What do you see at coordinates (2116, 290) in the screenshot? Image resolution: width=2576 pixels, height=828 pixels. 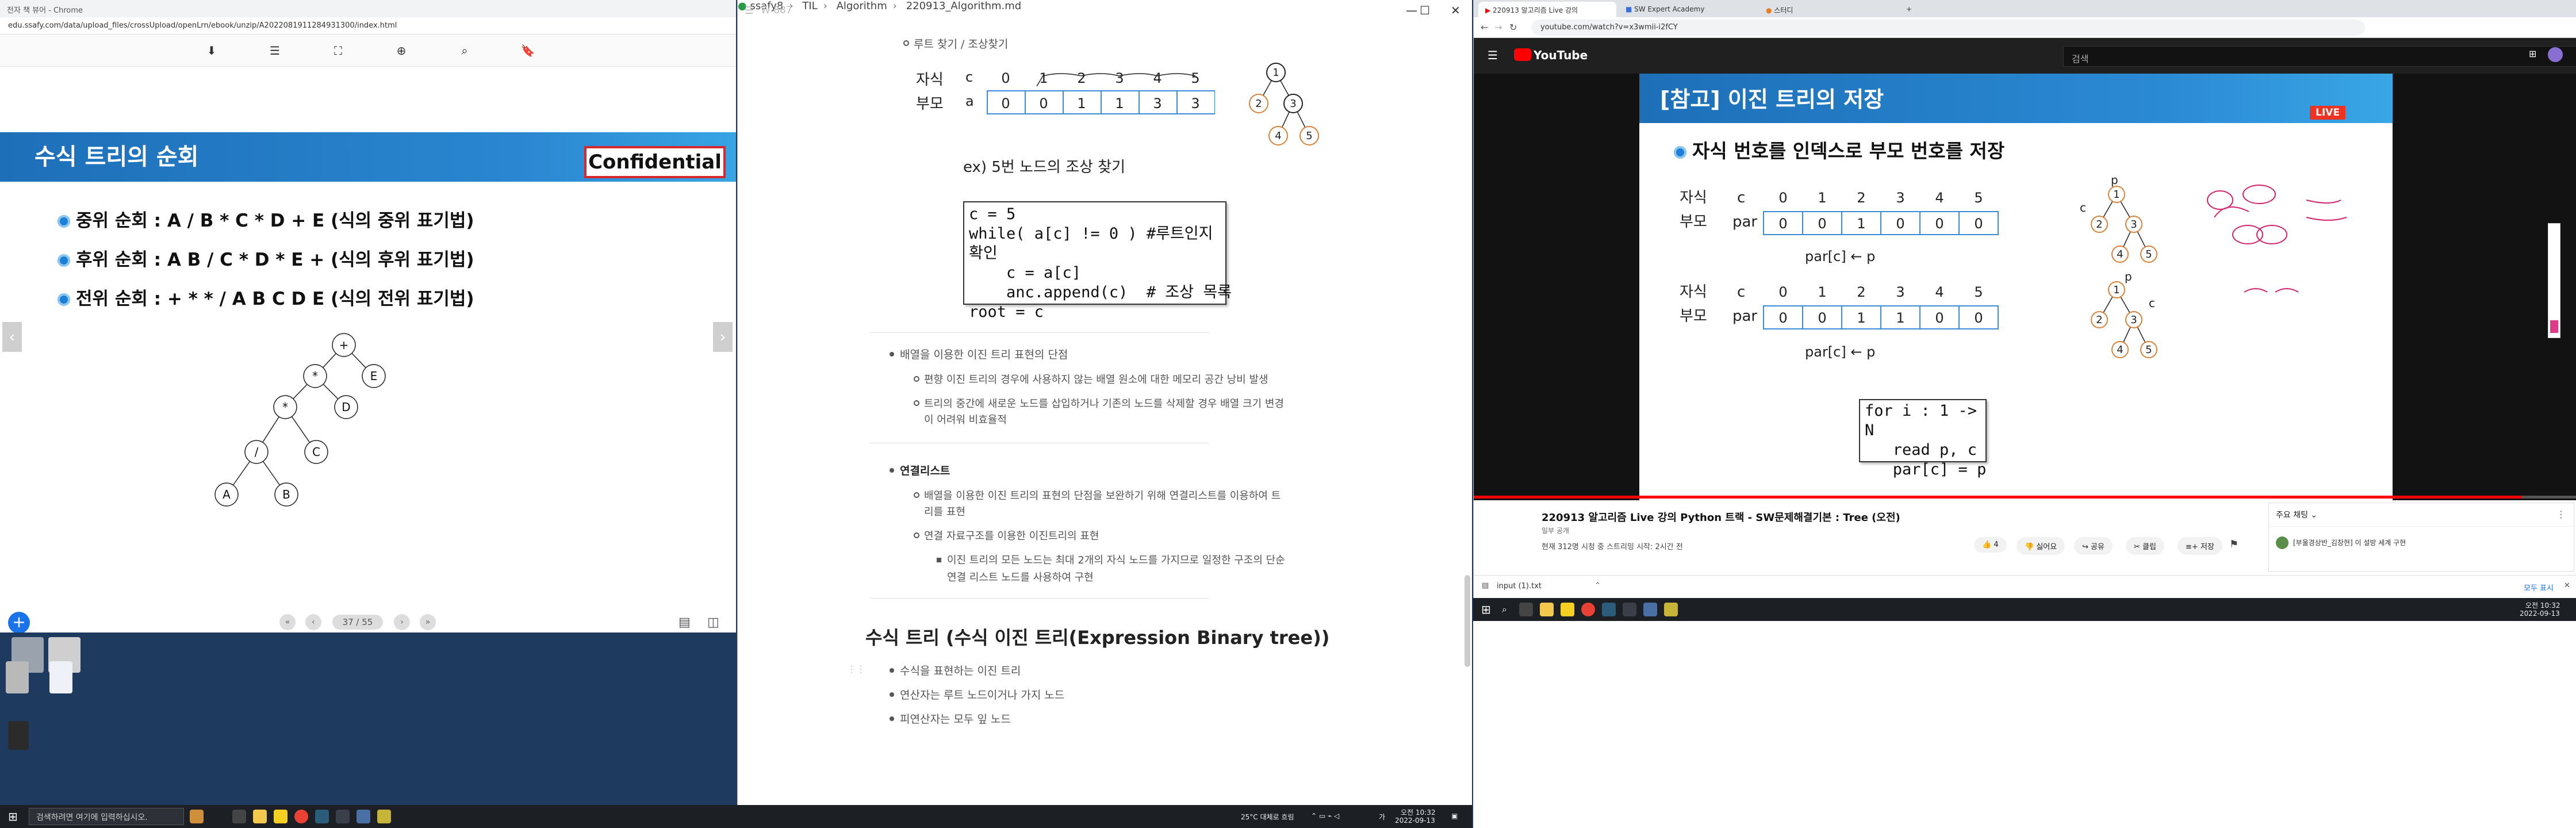 I see `svg-text: 1` at bounding box center [2116, 290].